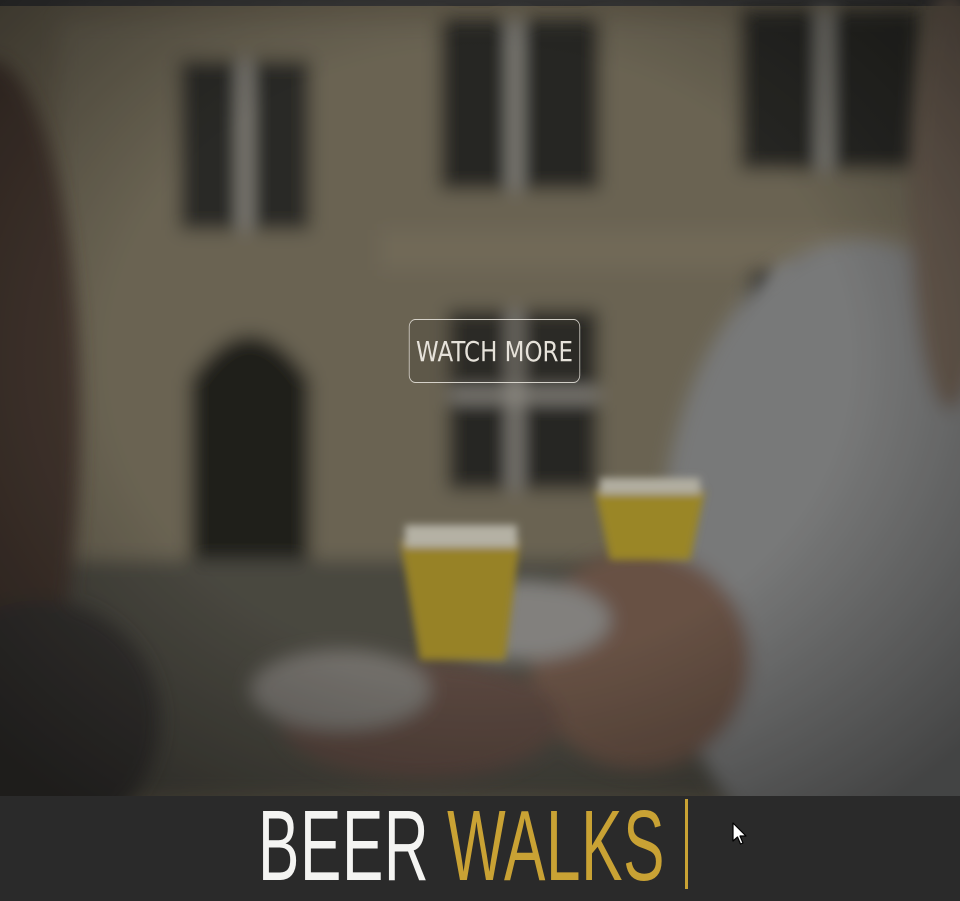 The height and width of the screenshot is (901, 960). I want to click on page-title: BEER WALKS, so click(461, 846).